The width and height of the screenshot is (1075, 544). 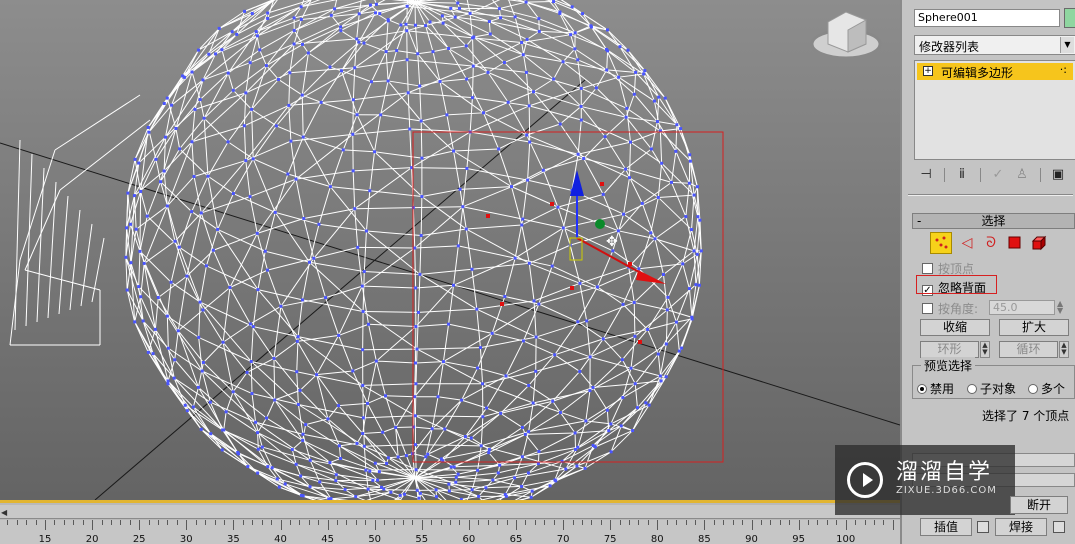 What do you see at coordinates (948, 268) in the screenshot?
I see `by-vertex-checkbox: 按顶点` at bounding box center [948, 268].